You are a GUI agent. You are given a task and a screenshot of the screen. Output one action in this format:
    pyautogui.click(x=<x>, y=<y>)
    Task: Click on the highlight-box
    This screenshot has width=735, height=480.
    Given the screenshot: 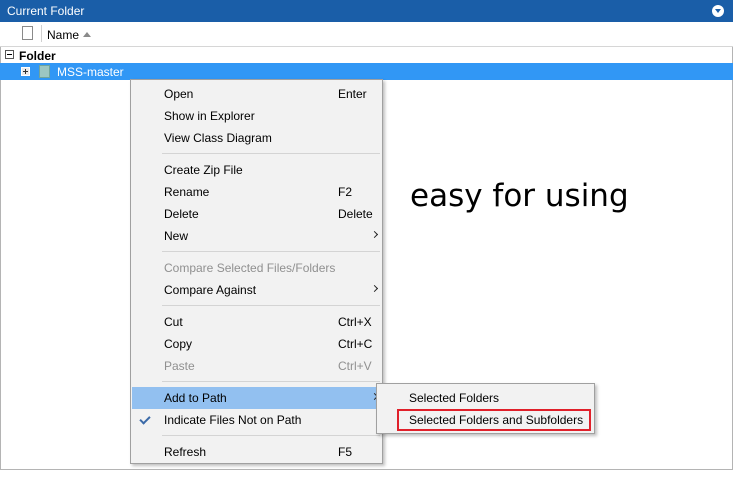 What is the action you would take?
    pyautogui.click(x=494, y=420)
    